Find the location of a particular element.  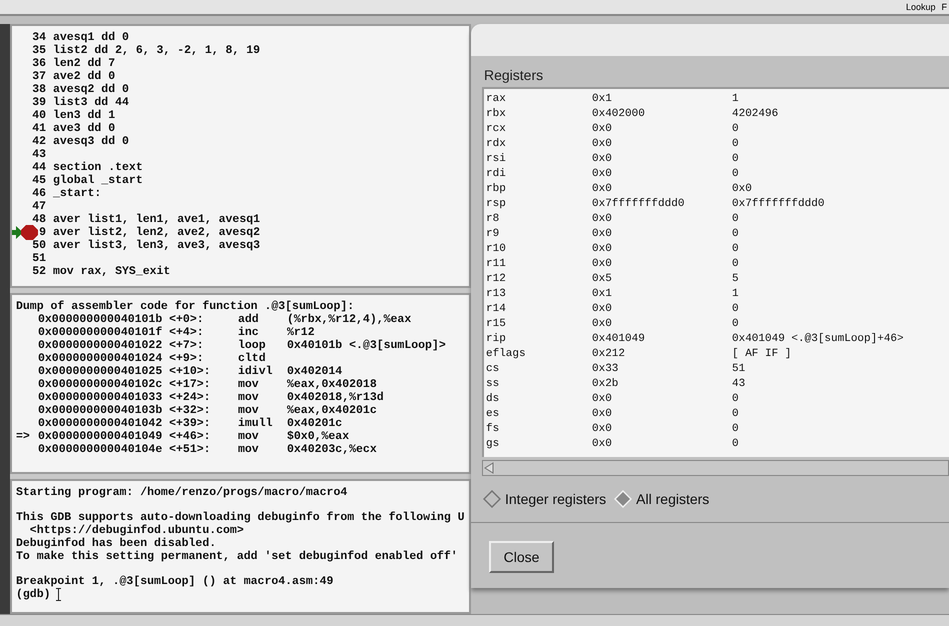

table-cell-text: 0x5 is located at coordinates (602, 279).